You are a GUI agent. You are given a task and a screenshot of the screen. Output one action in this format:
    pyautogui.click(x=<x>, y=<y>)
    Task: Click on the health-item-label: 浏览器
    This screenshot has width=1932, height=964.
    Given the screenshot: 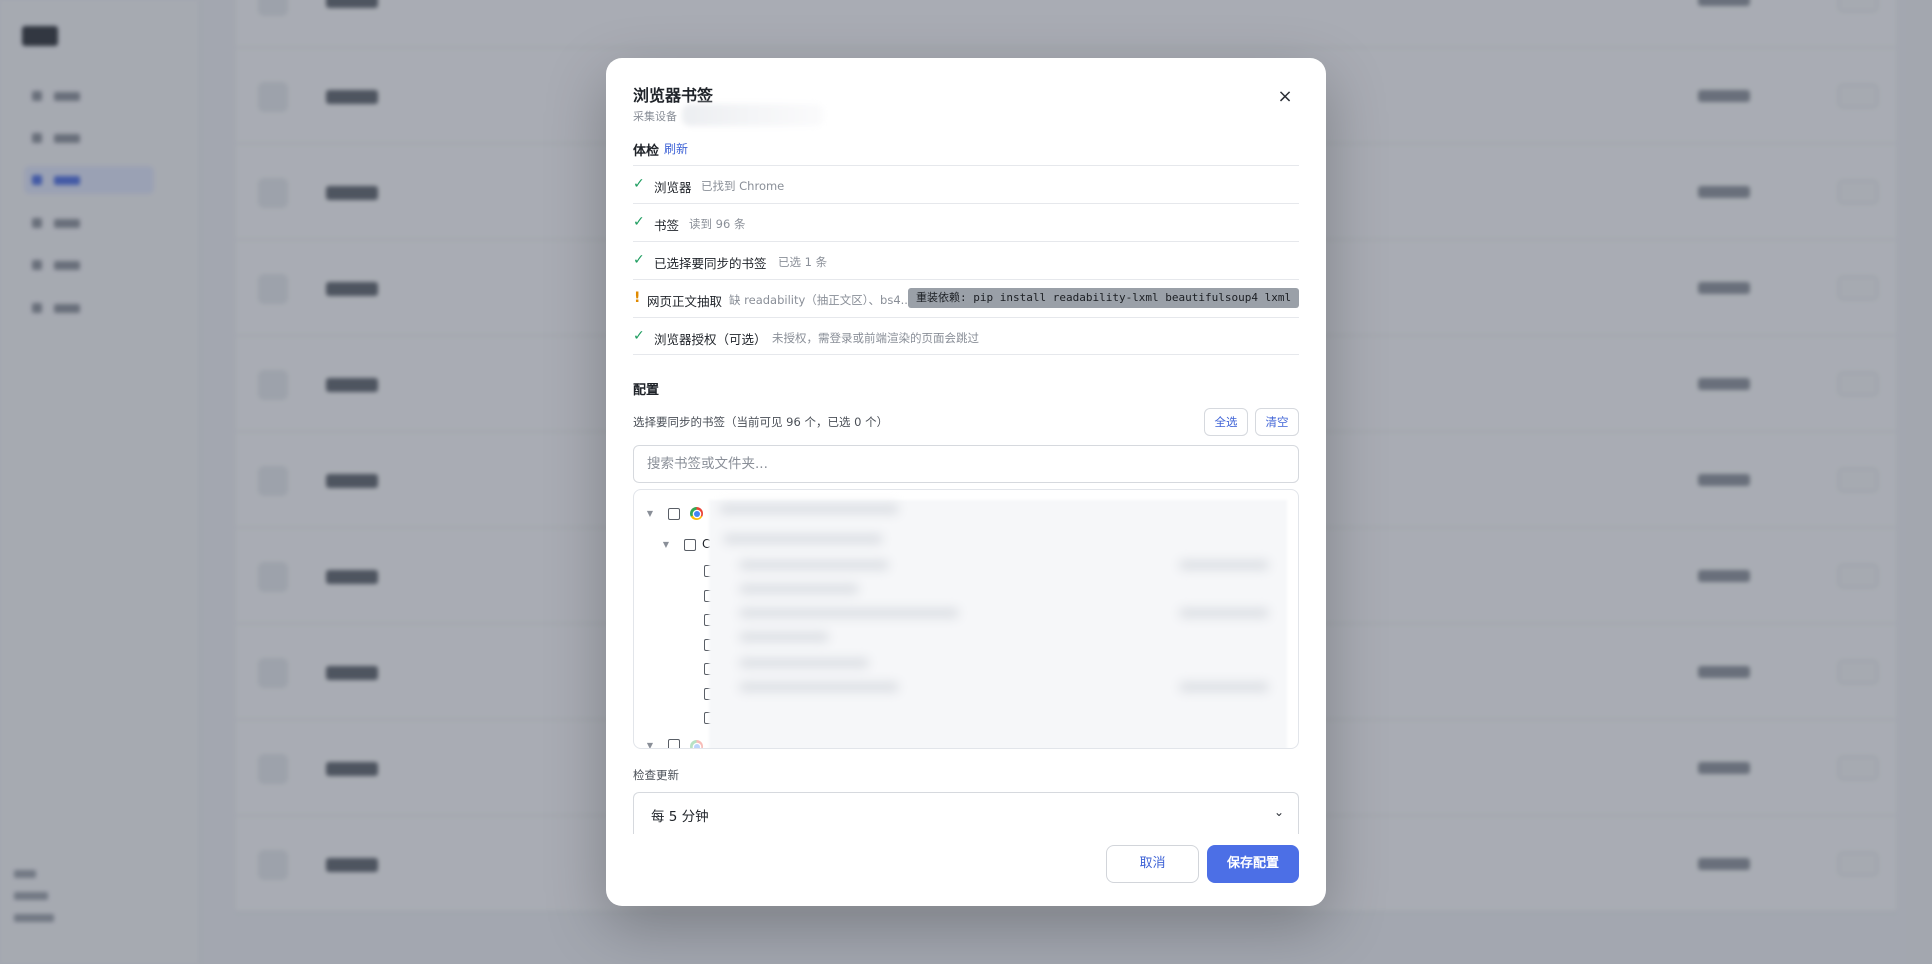 What is the action you would take?
    pyautogui.click(x=673, y=187)
    